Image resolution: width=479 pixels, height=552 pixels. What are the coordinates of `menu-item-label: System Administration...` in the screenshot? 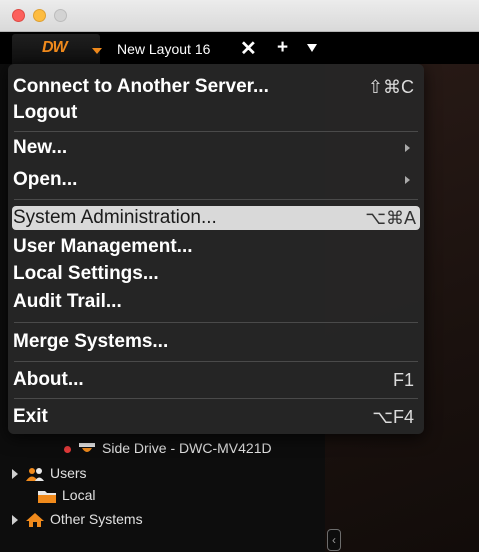 It's located at (115, 217).